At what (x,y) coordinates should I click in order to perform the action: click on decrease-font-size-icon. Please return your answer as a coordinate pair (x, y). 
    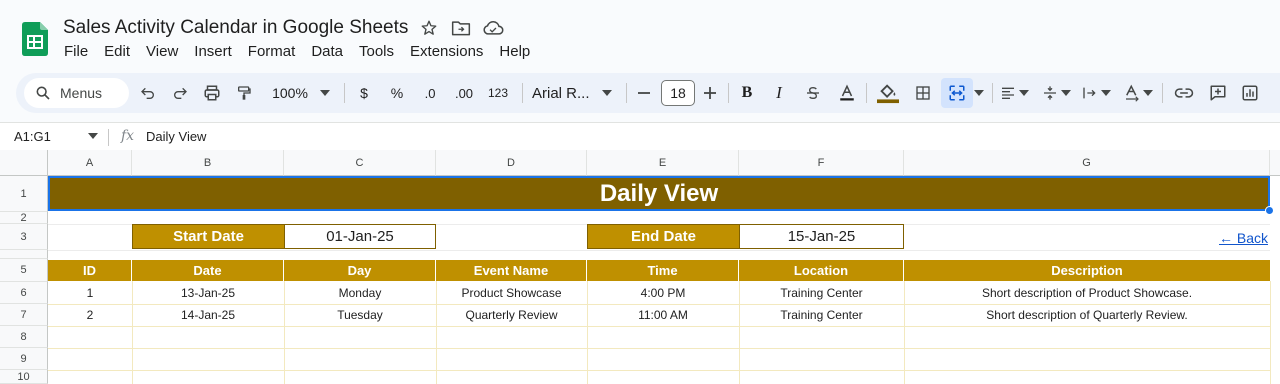
    Looking at the image, I should click on (644, 93).